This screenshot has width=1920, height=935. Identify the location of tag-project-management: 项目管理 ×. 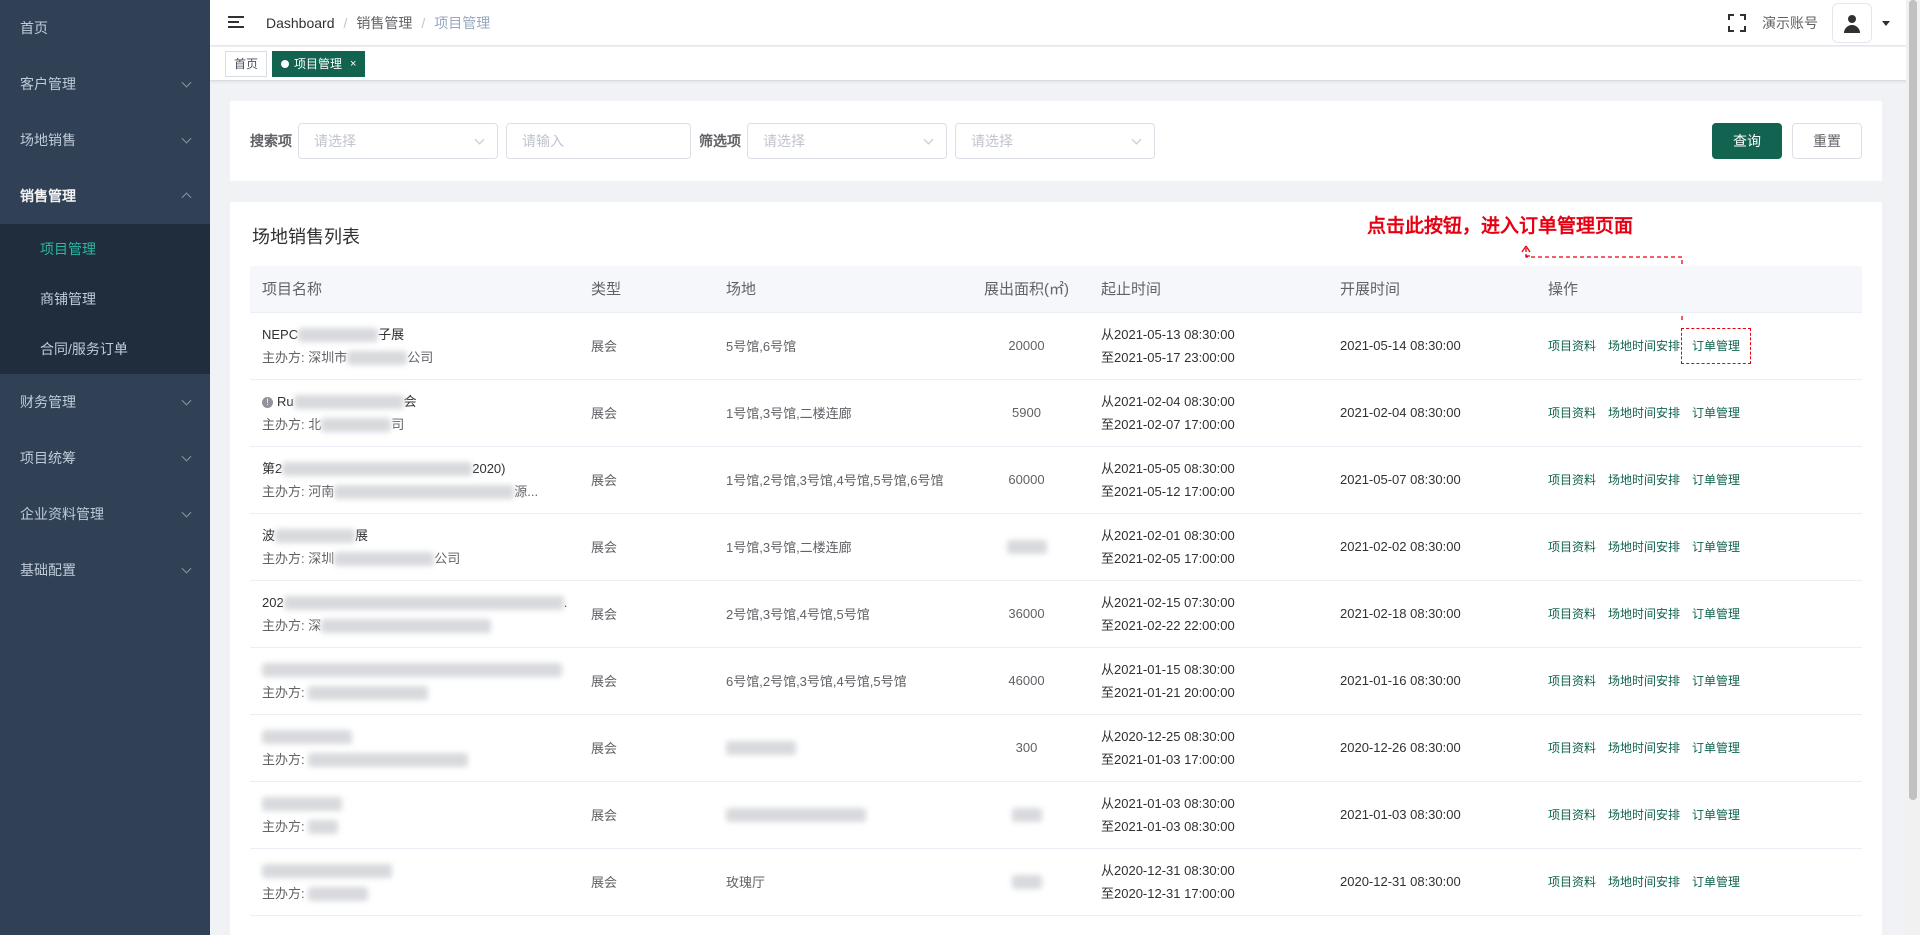
(319, 63).